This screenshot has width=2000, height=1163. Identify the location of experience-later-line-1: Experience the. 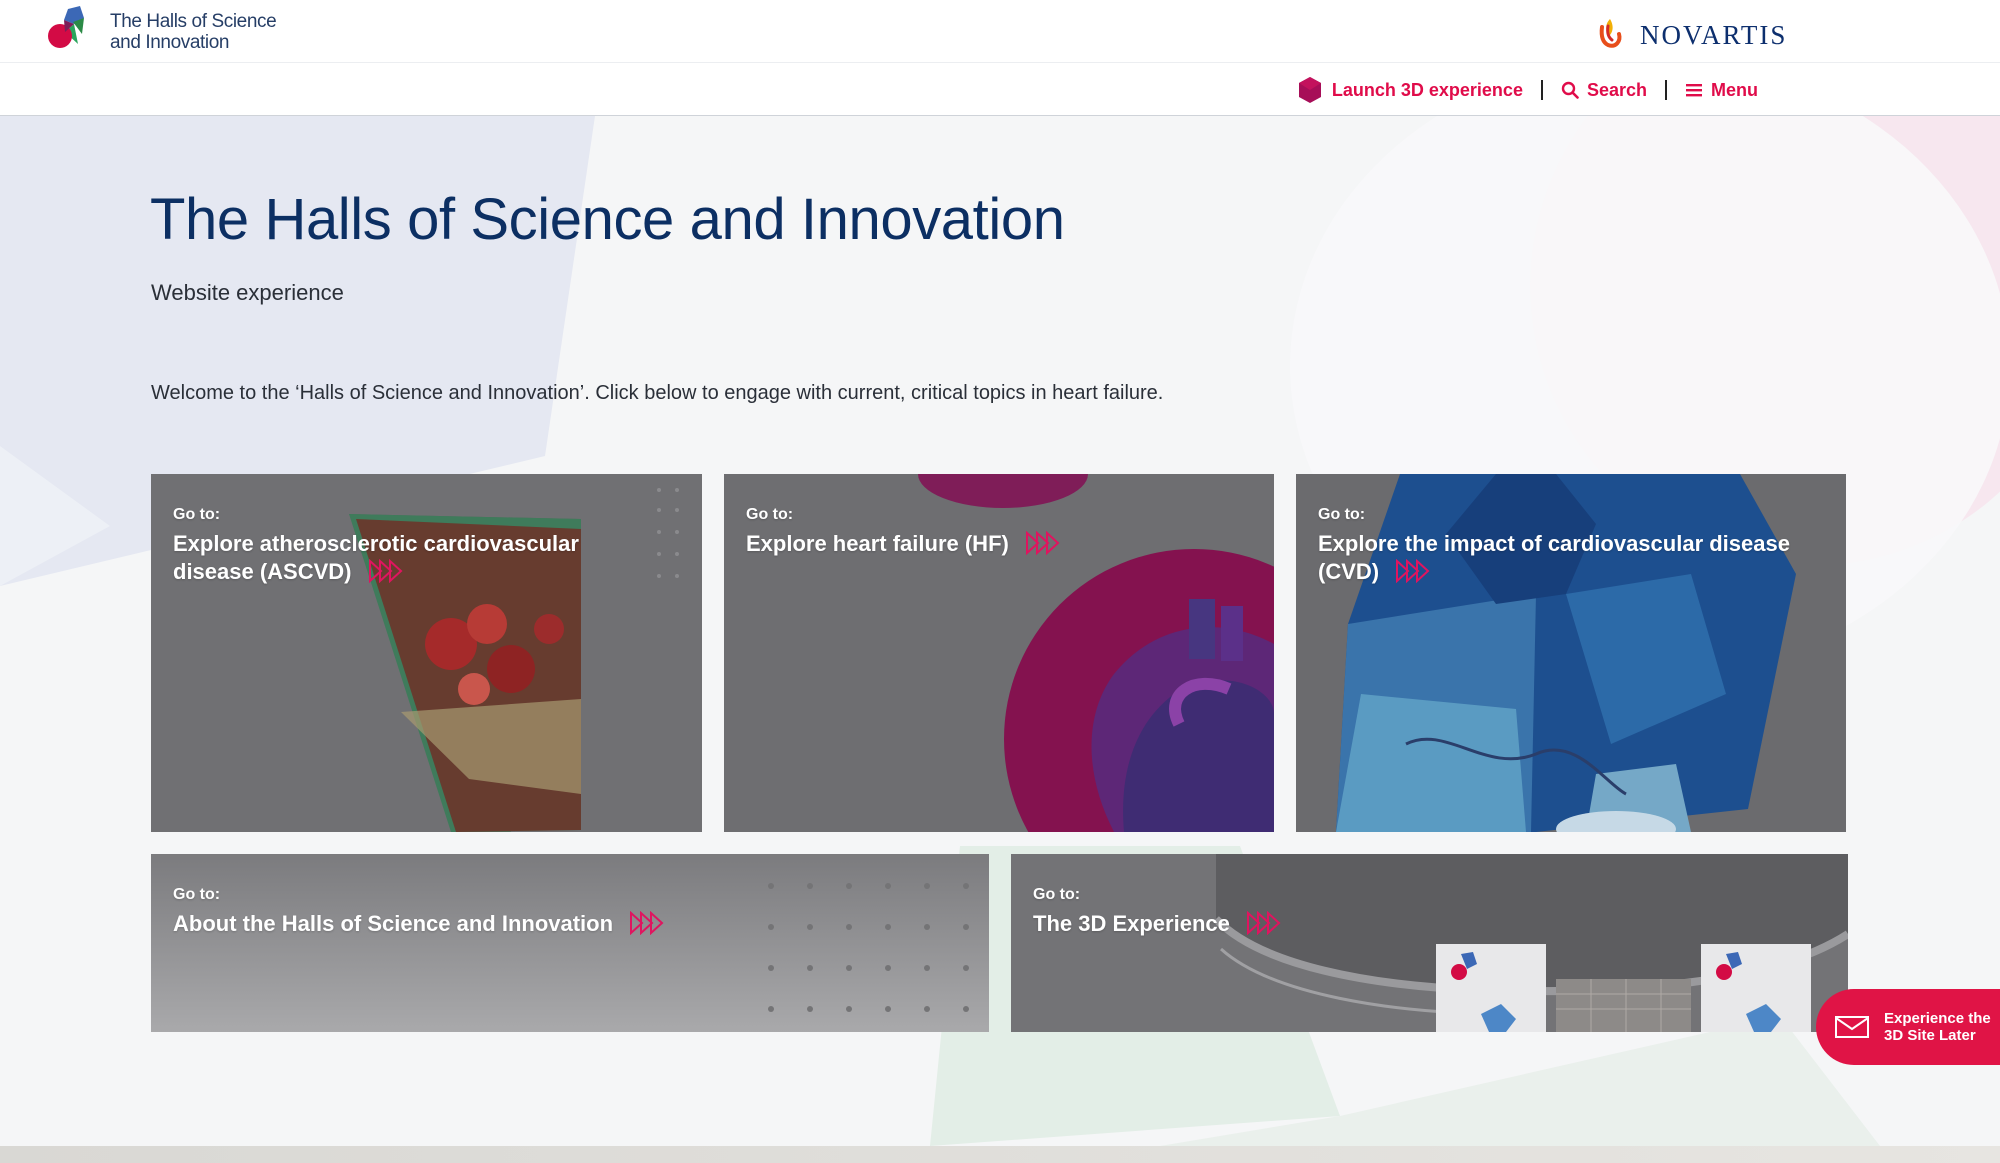
(1937, 1018).